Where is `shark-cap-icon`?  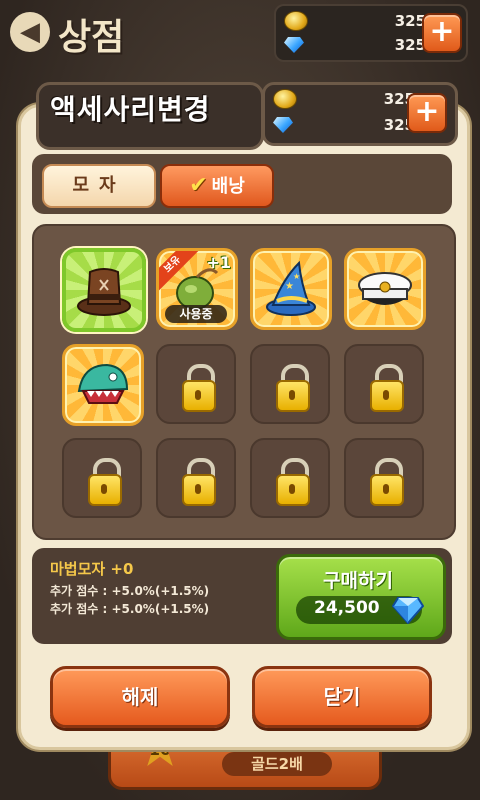 shark-cap-icon is located at coordinates (103, 383).